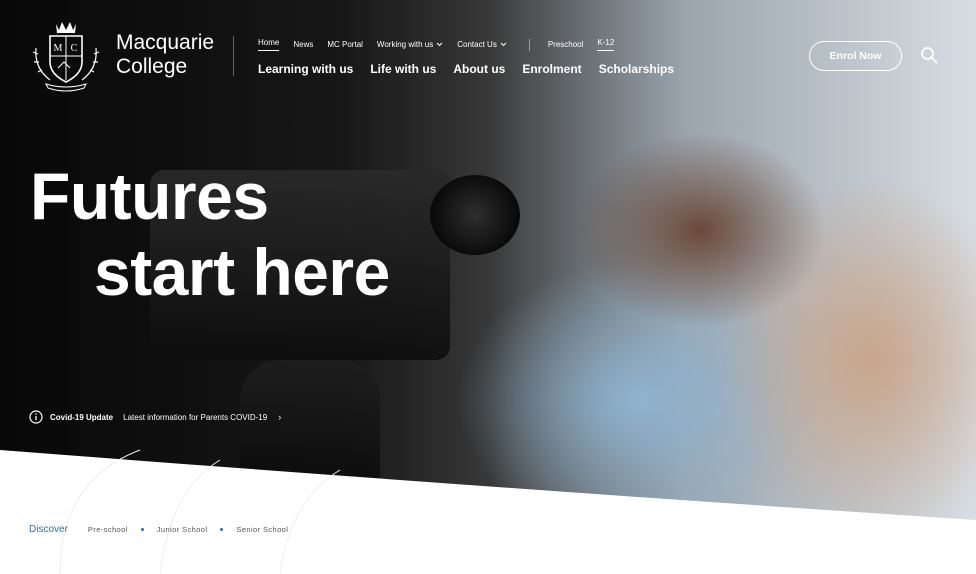  I want to click on utility-nav-mc-portal: MC Portal, so click(345, 44).